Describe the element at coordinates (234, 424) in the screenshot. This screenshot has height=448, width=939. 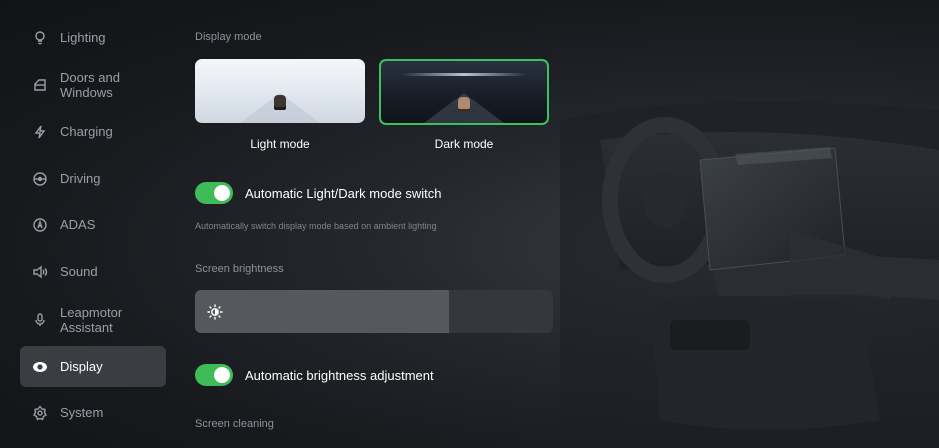
I see `screen-cleaning-heading: Screen cleaning` at that location.